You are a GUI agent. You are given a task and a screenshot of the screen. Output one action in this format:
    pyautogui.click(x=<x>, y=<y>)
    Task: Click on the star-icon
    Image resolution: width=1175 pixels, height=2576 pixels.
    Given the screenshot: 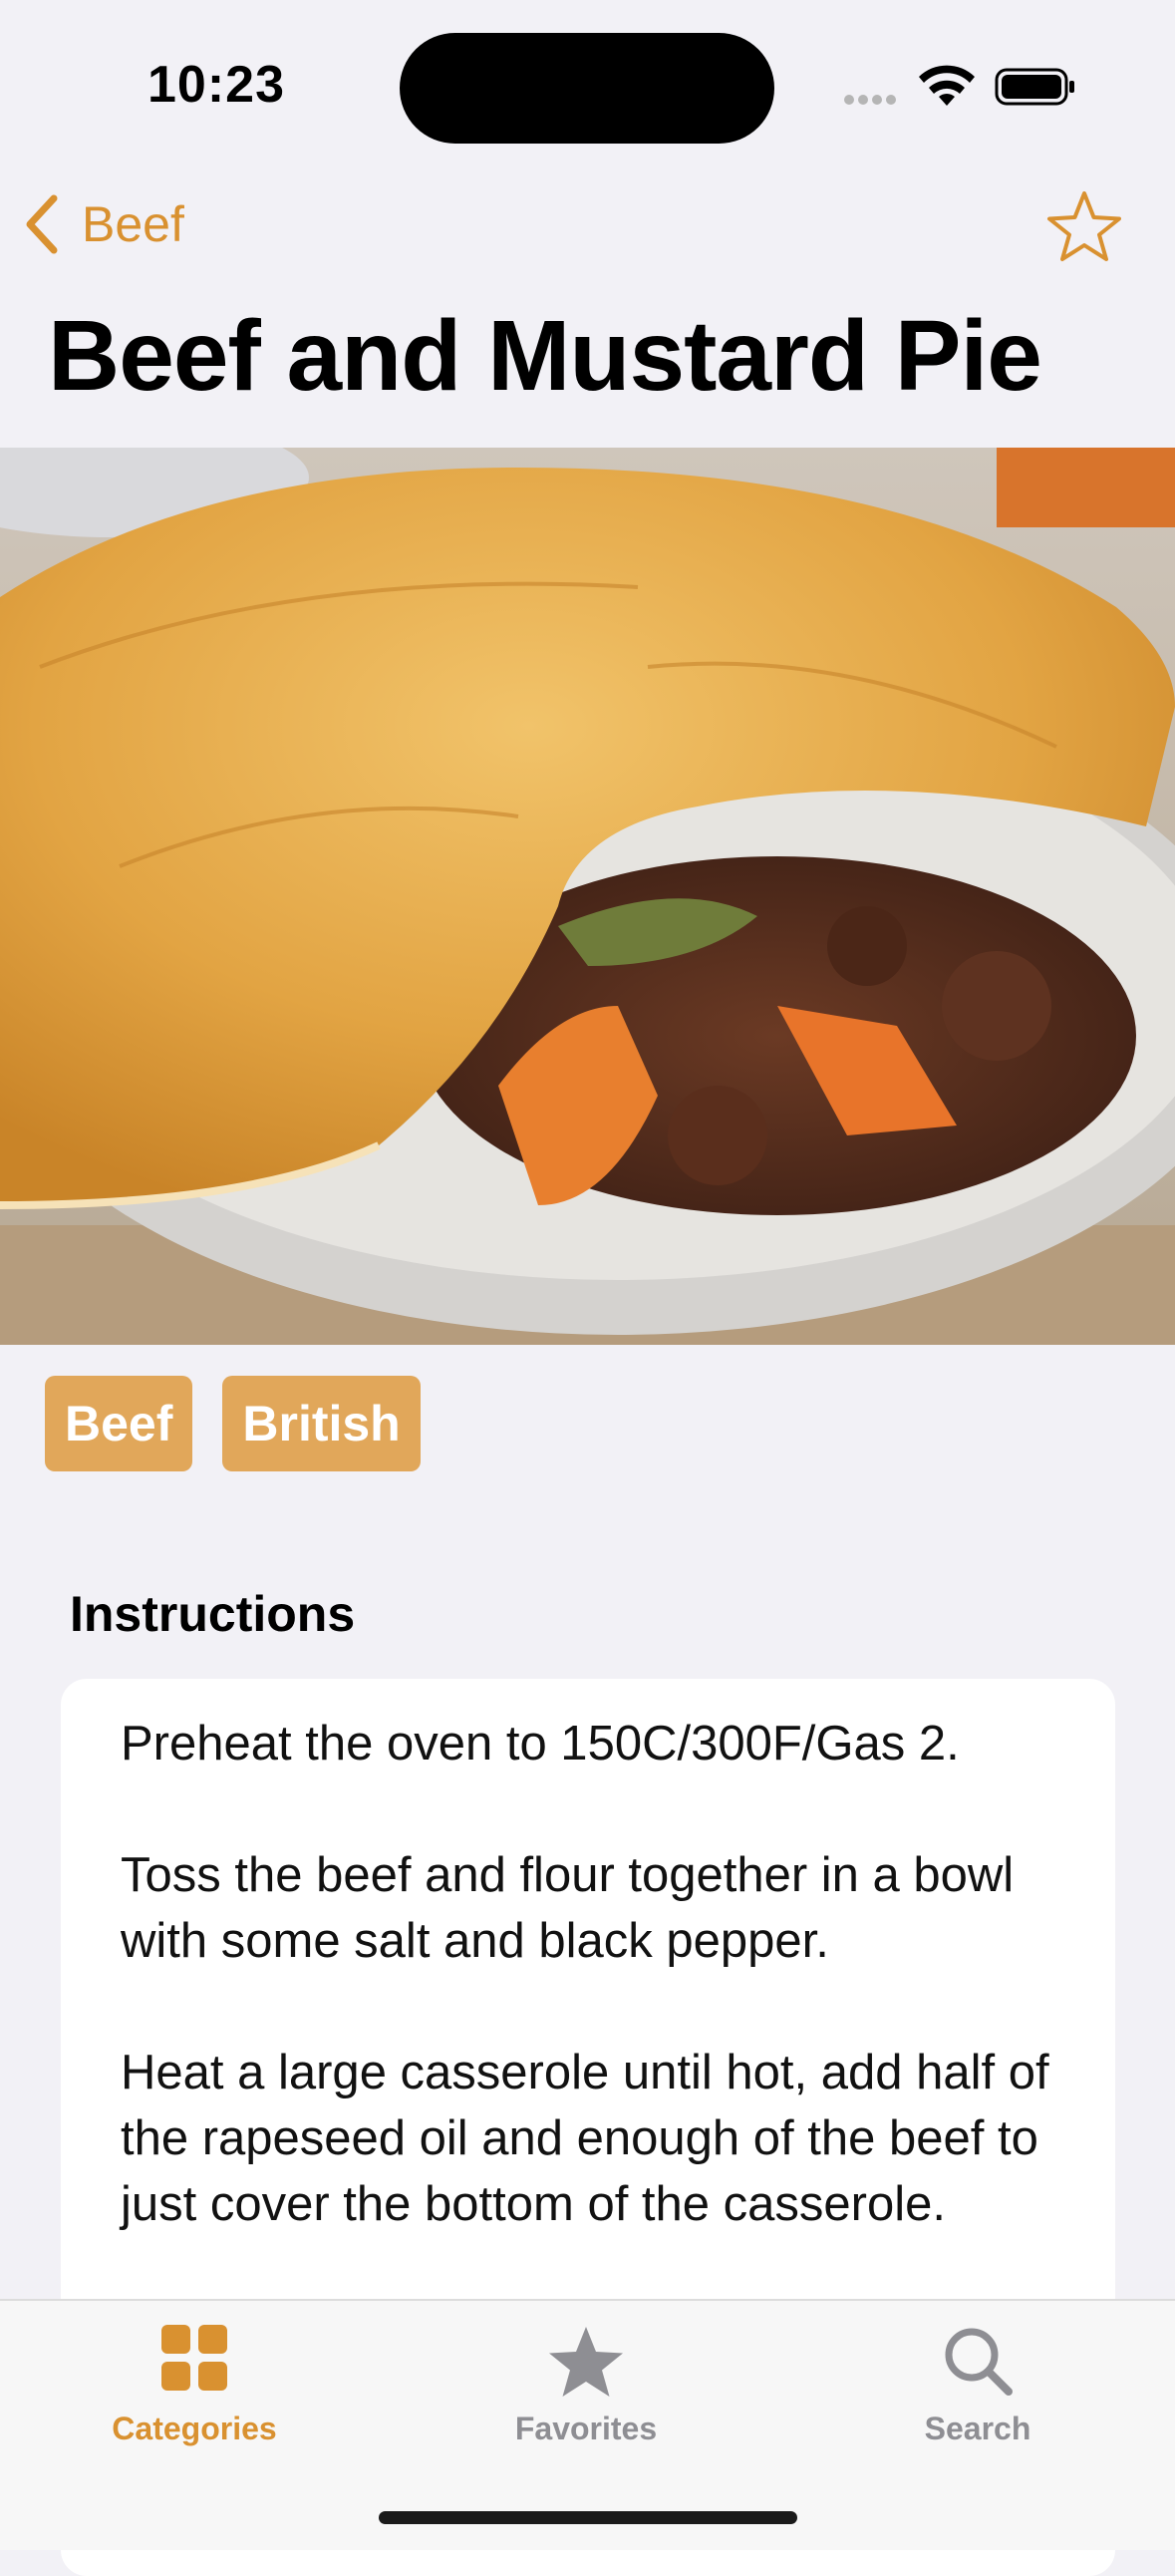 What is the action you would take?
    pyautogui.click(x=586, y=2362)
    